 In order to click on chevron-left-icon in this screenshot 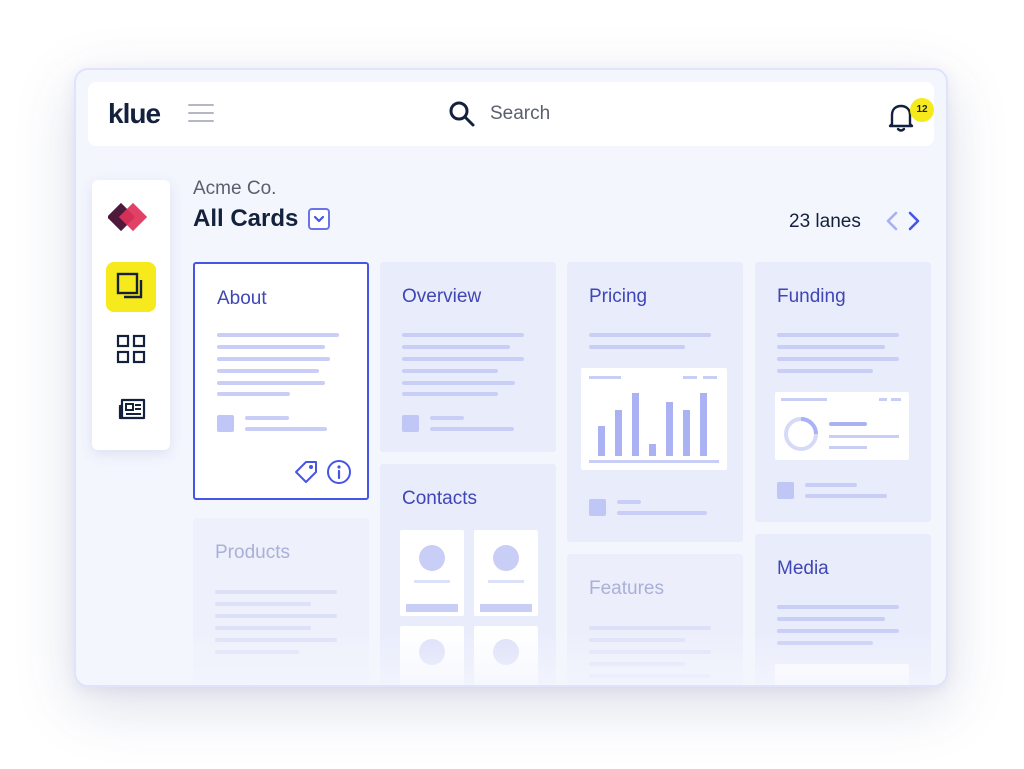, I will do `click(892, 221)`.